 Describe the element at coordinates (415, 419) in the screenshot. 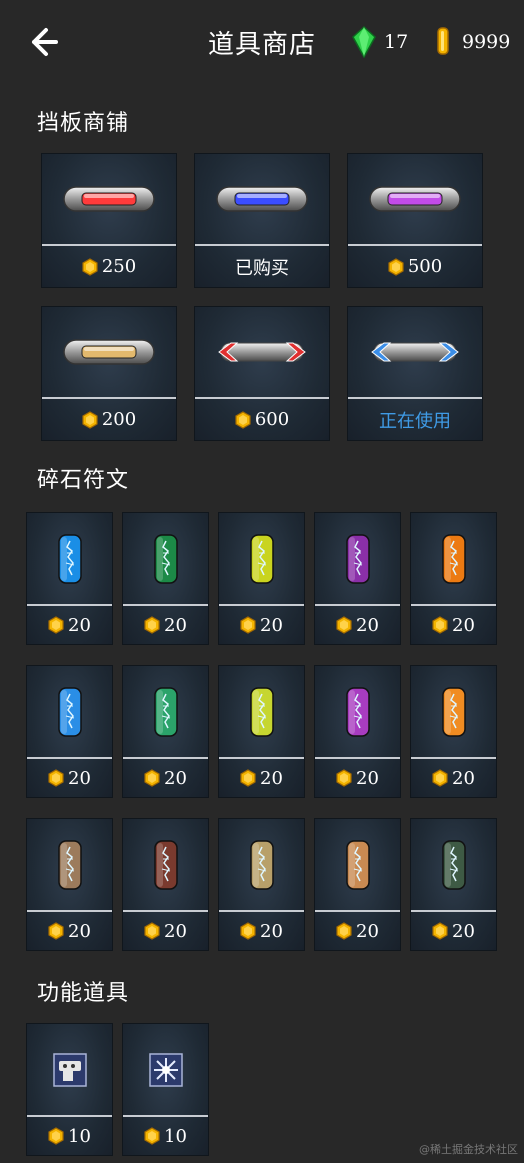

I see `card-footer: 正在使用` at that location.